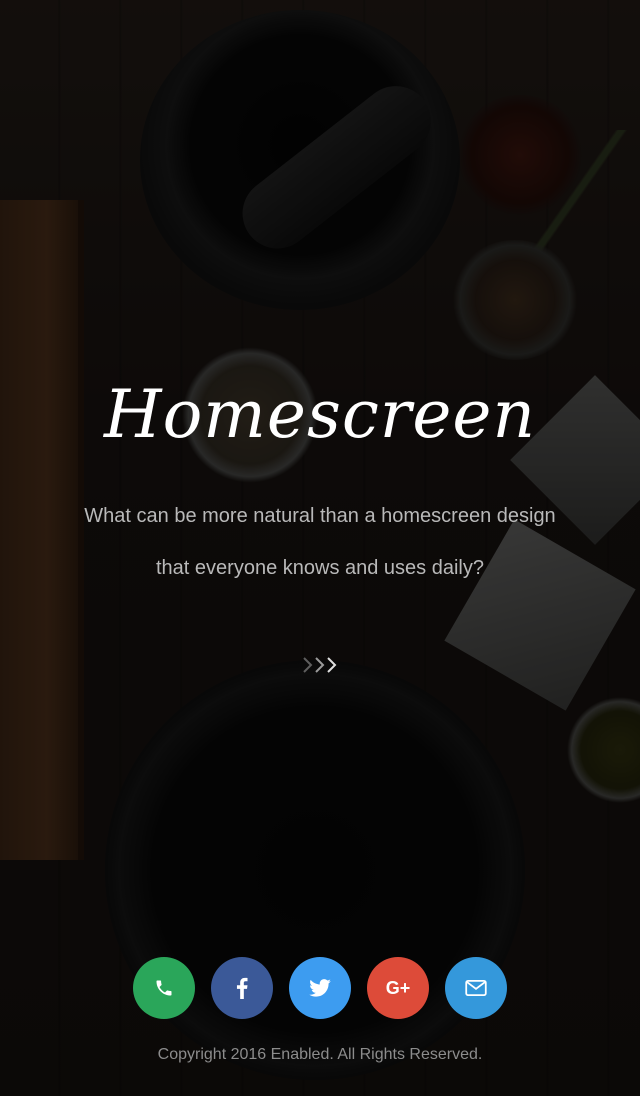 This screenshot has height=1096, width=640. I want to click on email-button, so click(476, 988).